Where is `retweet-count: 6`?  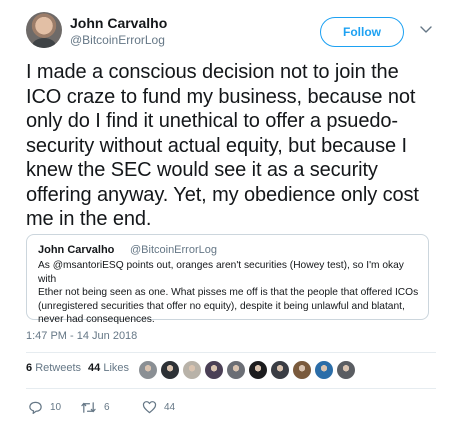 retweet-count: 6 is located at coordinates (107, 407).